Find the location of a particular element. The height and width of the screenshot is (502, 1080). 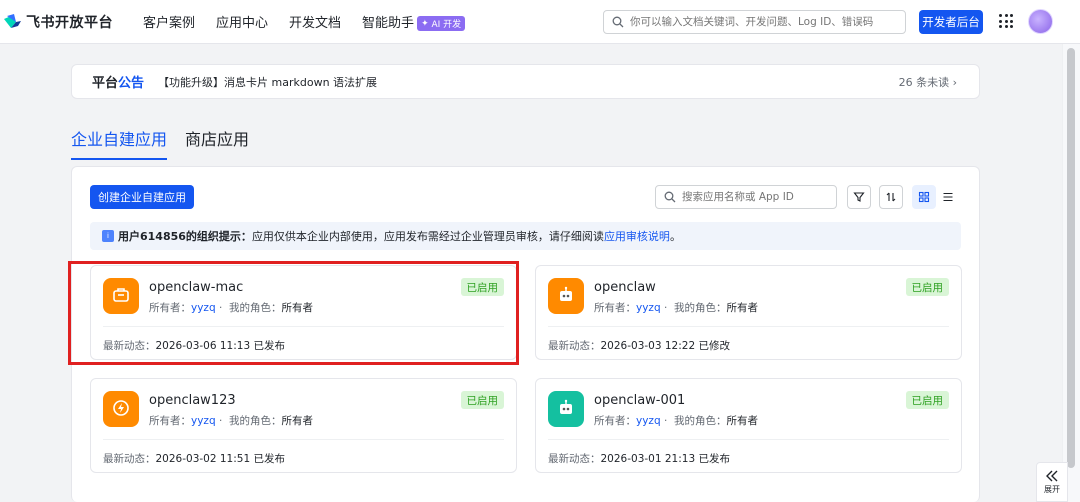

notice-text: 应用仅供本企业内部使用，应用发布需经过企业管理员审核，请仔细阅读 is located at coordinates (427, 236).